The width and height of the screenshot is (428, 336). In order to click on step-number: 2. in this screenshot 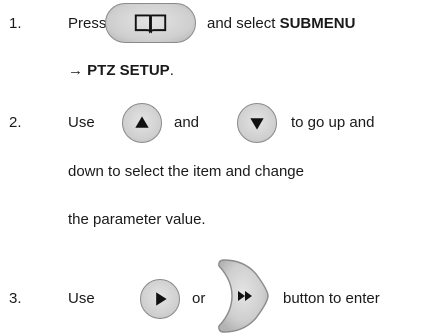, I will do `click(15, 122)`.